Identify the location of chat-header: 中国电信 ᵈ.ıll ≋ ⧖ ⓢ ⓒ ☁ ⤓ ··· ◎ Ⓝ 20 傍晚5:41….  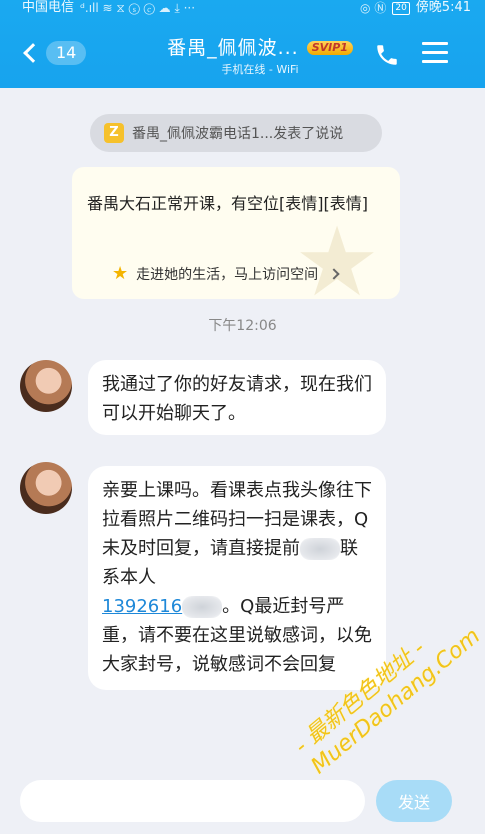
(242, 44).